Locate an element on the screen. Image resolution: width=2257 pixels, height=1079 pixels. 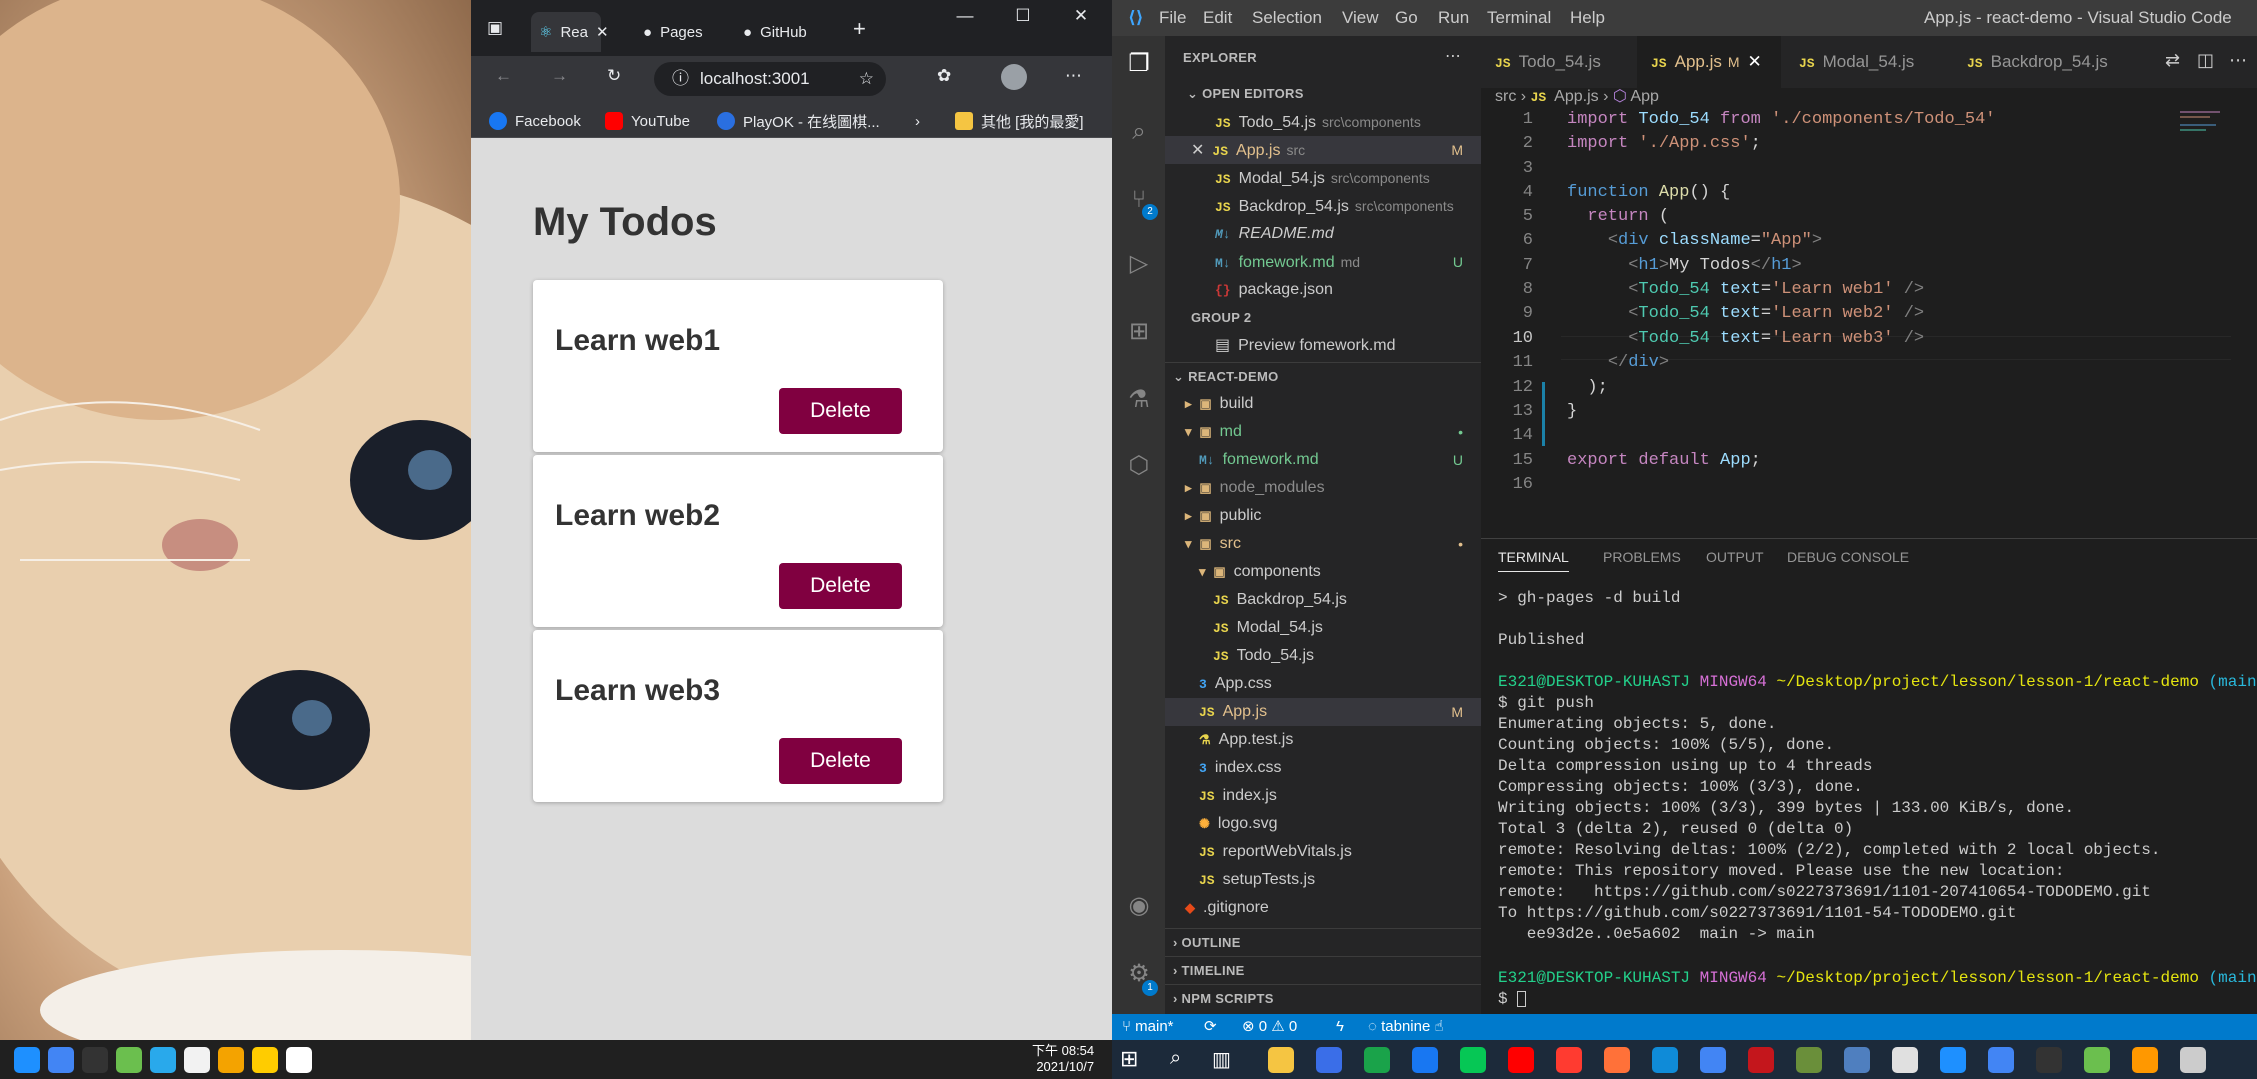
tree-item: ◆ .gitignore is located at coordinates (1323, 908).